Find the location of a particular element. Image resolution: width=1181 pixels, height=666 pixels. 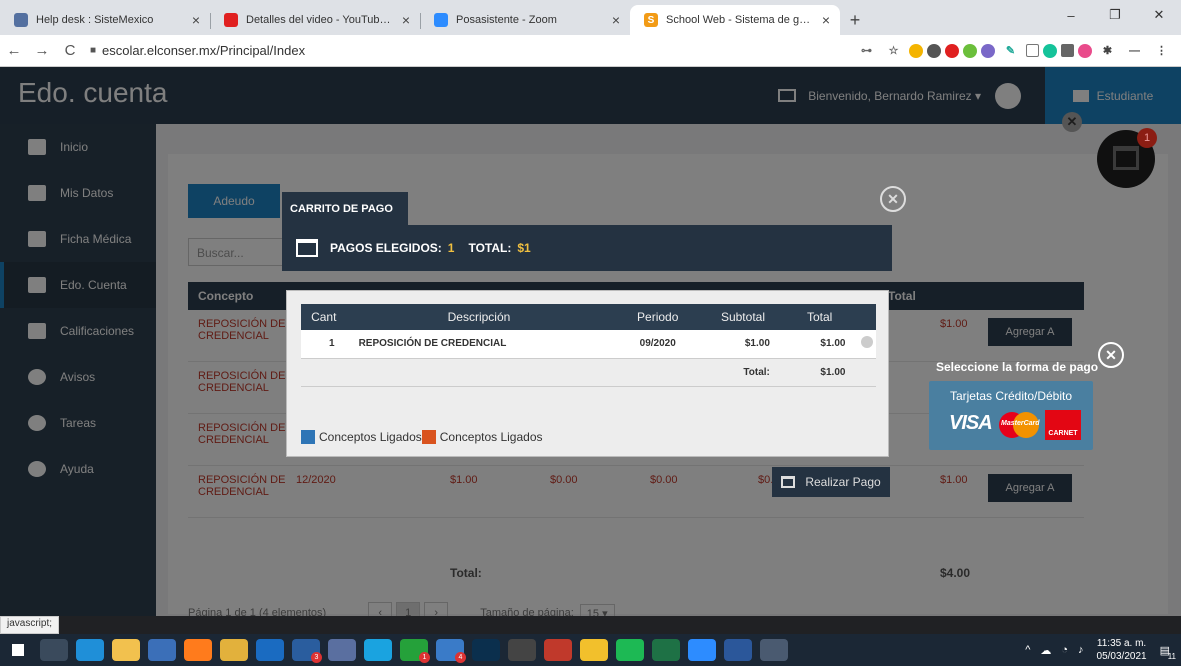

detail-col-header: Descripción is located at coordinates (479, 317).